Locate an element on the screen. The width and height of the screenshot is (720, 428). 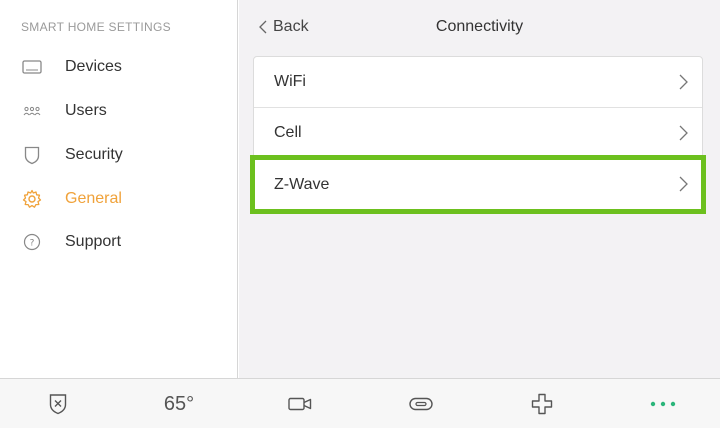
users-icon is located at coordinates (32, 111).